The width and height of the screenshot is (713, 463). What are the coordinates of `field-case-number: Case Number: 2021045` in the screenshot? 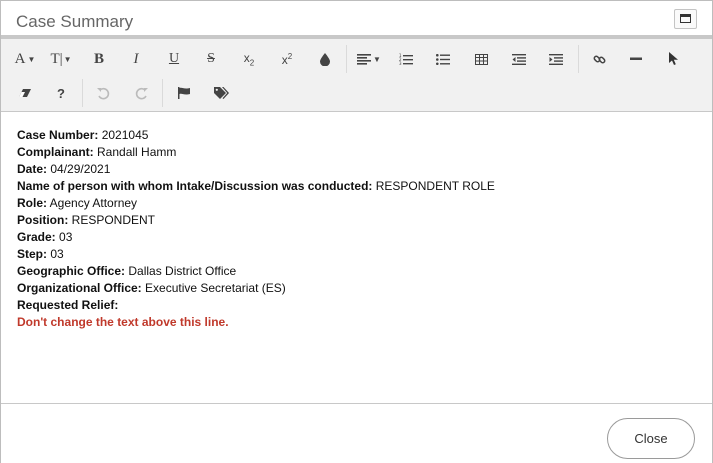 It's located at (83, 135).